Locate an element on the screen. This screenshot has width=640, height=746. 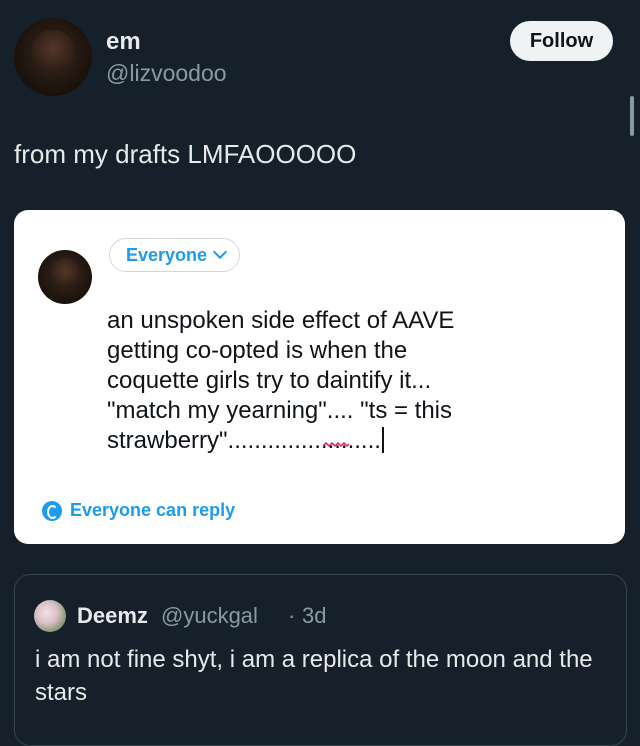
globe-icon is located at coordinates (52, 510).